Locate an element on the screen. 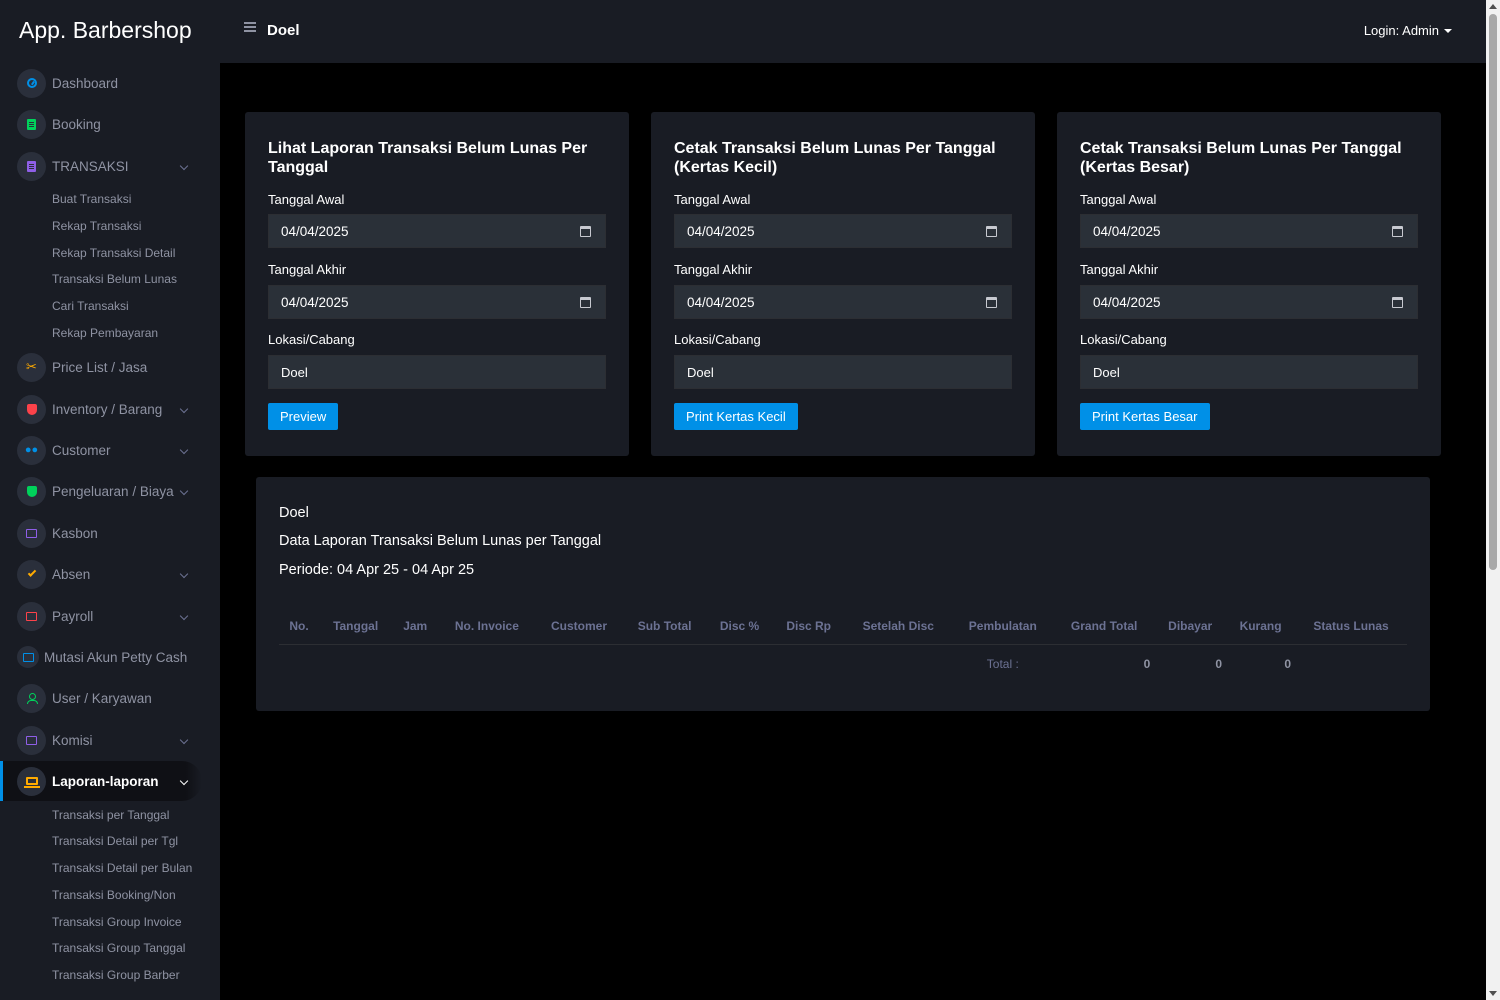 The height and width of the screenshot is (1000, 1500). sidebar-item-label: Customer is located at coordinates (81, 450).